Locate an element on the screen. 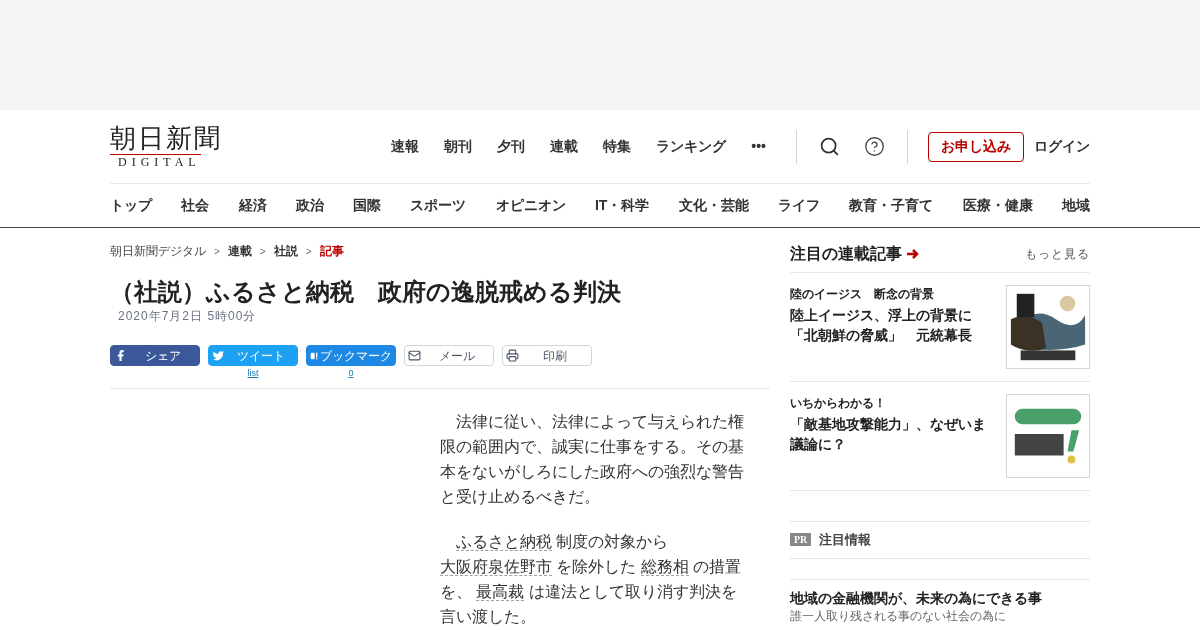 The width and height of the screenshot is (1200, 630). share-button: シェア is located at coordinates (155, 355).